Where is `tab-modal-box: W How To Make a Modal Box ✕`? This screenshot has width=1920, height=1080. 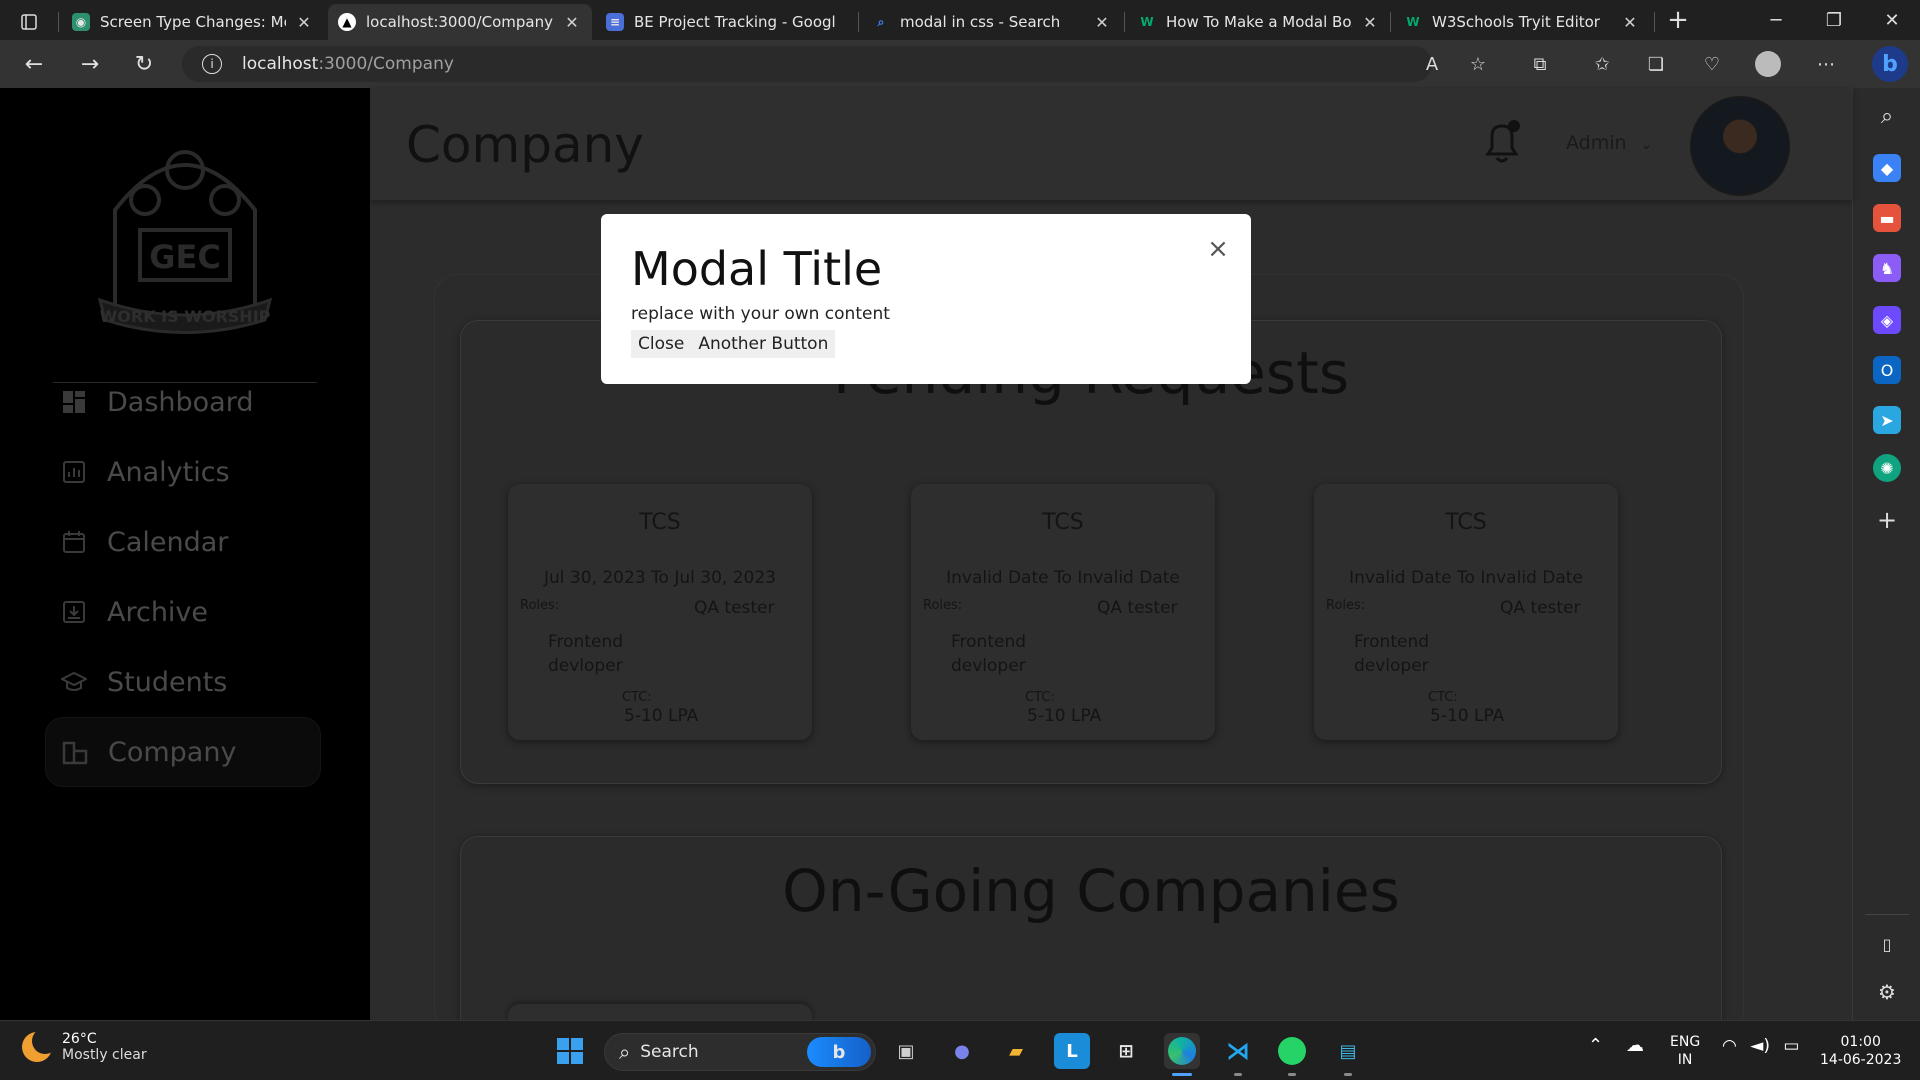
tab-modal-box: W How To Make a Modal Box ✕ is located at coordinates (1259, 22).